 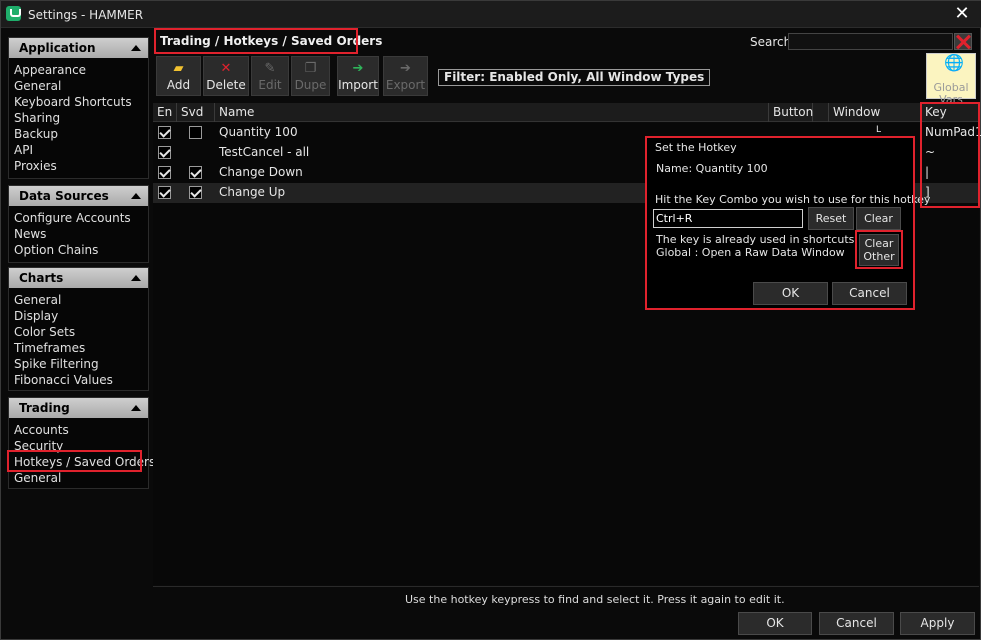 I want to click on dialog-cancel-button: Cancel, so click(x=869, y=293).